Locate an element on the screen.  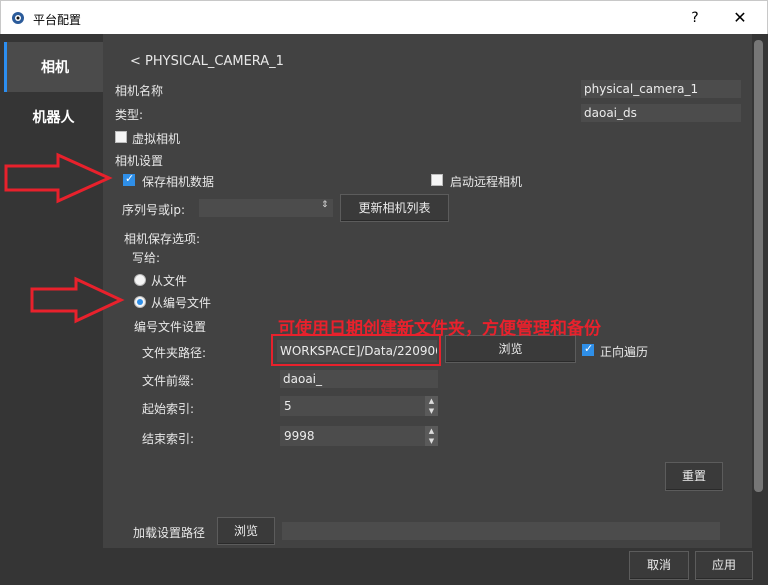
sidebar-item-robot: 机器人 is located at coordinates (53, 118).